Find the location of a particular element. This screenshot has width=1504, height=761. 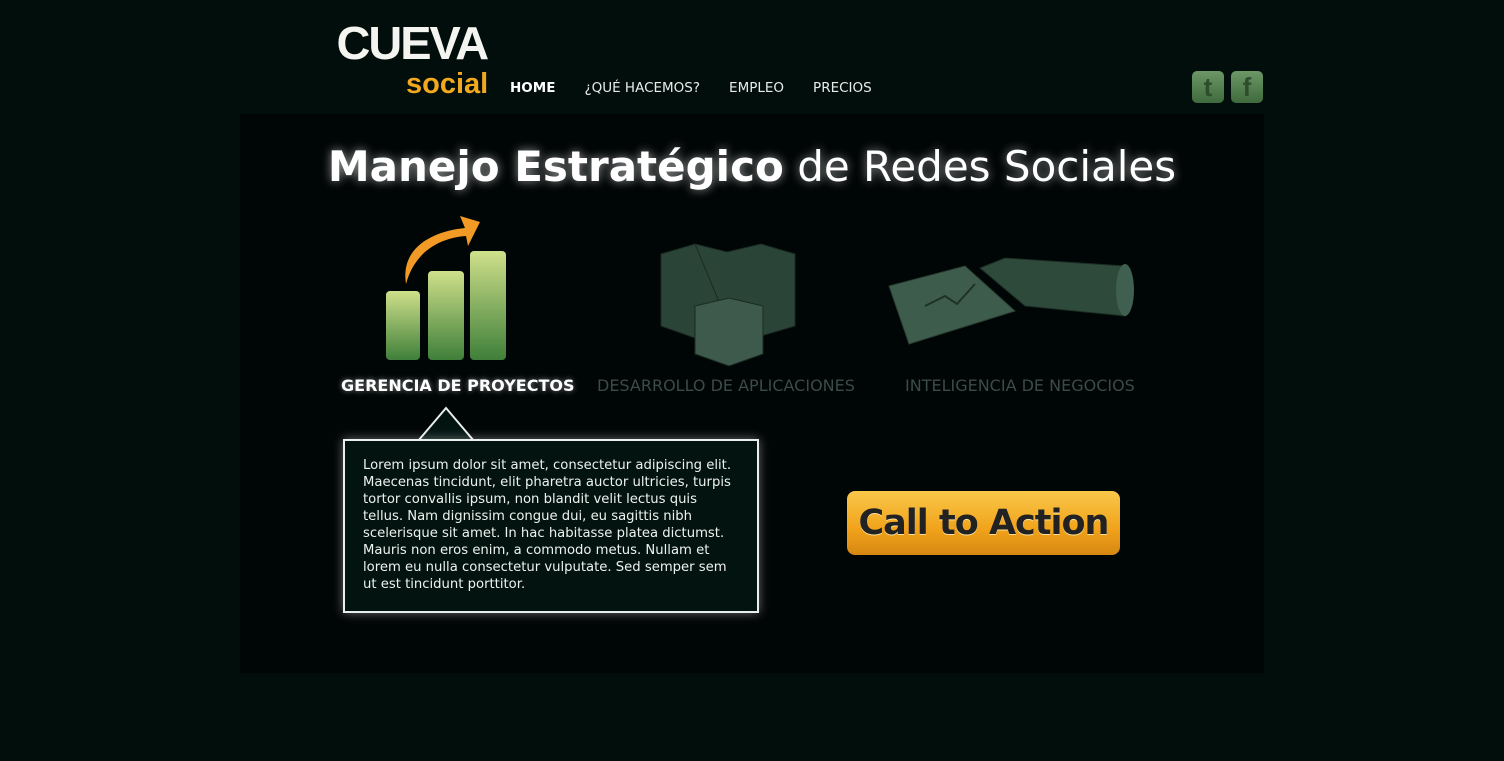

nav-precios: PRECIOS is located at coordinates (842, 88).